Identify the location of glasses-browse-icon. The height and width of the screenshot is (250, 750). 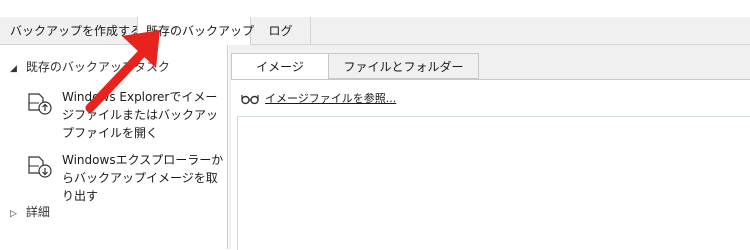
(250, 100).